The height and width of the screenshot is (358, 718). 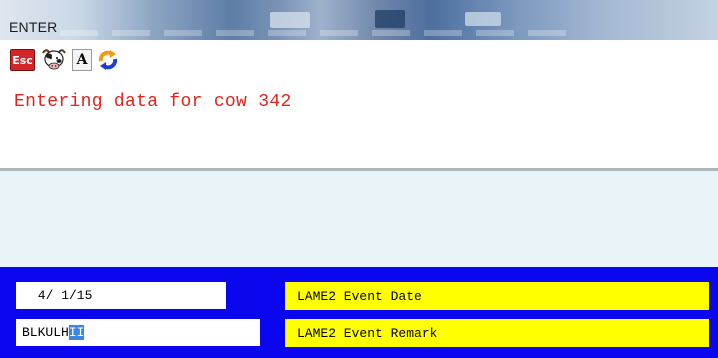 I want to click on font-a-icon: A, so click(x=82, y=60).